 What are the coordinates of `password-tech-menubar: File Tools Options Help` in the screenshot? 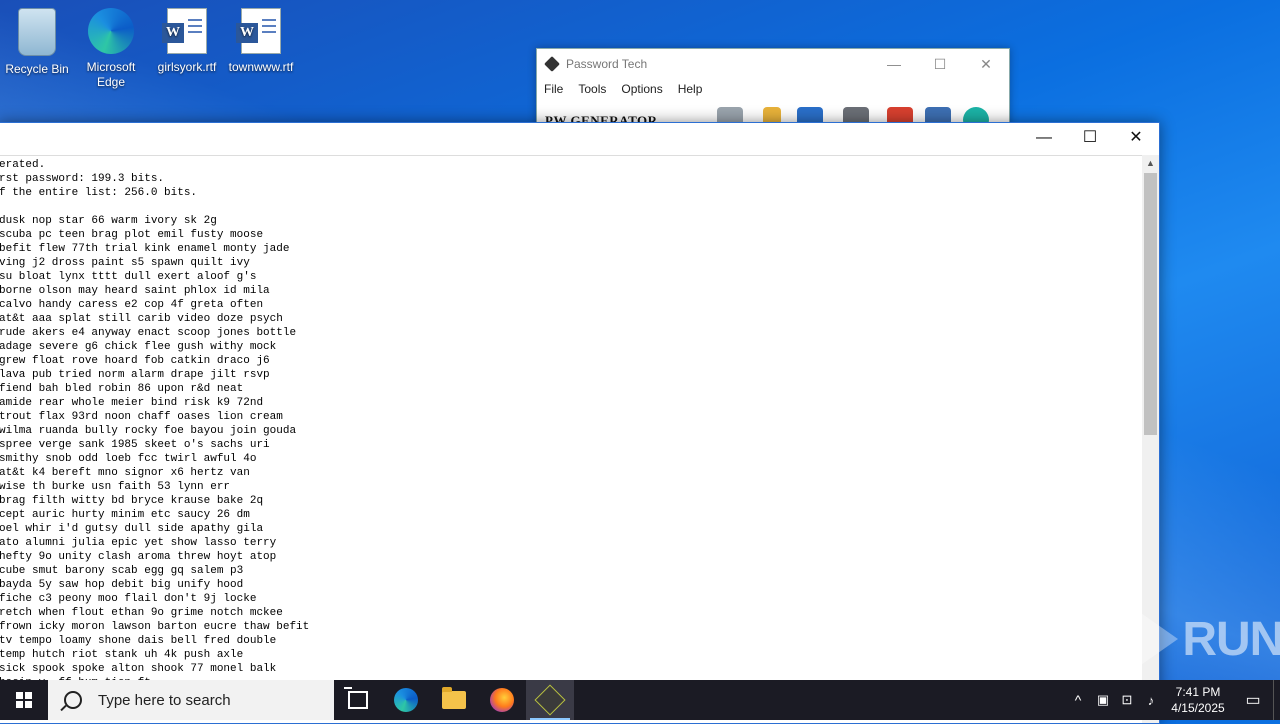 It's located at (773, 89).